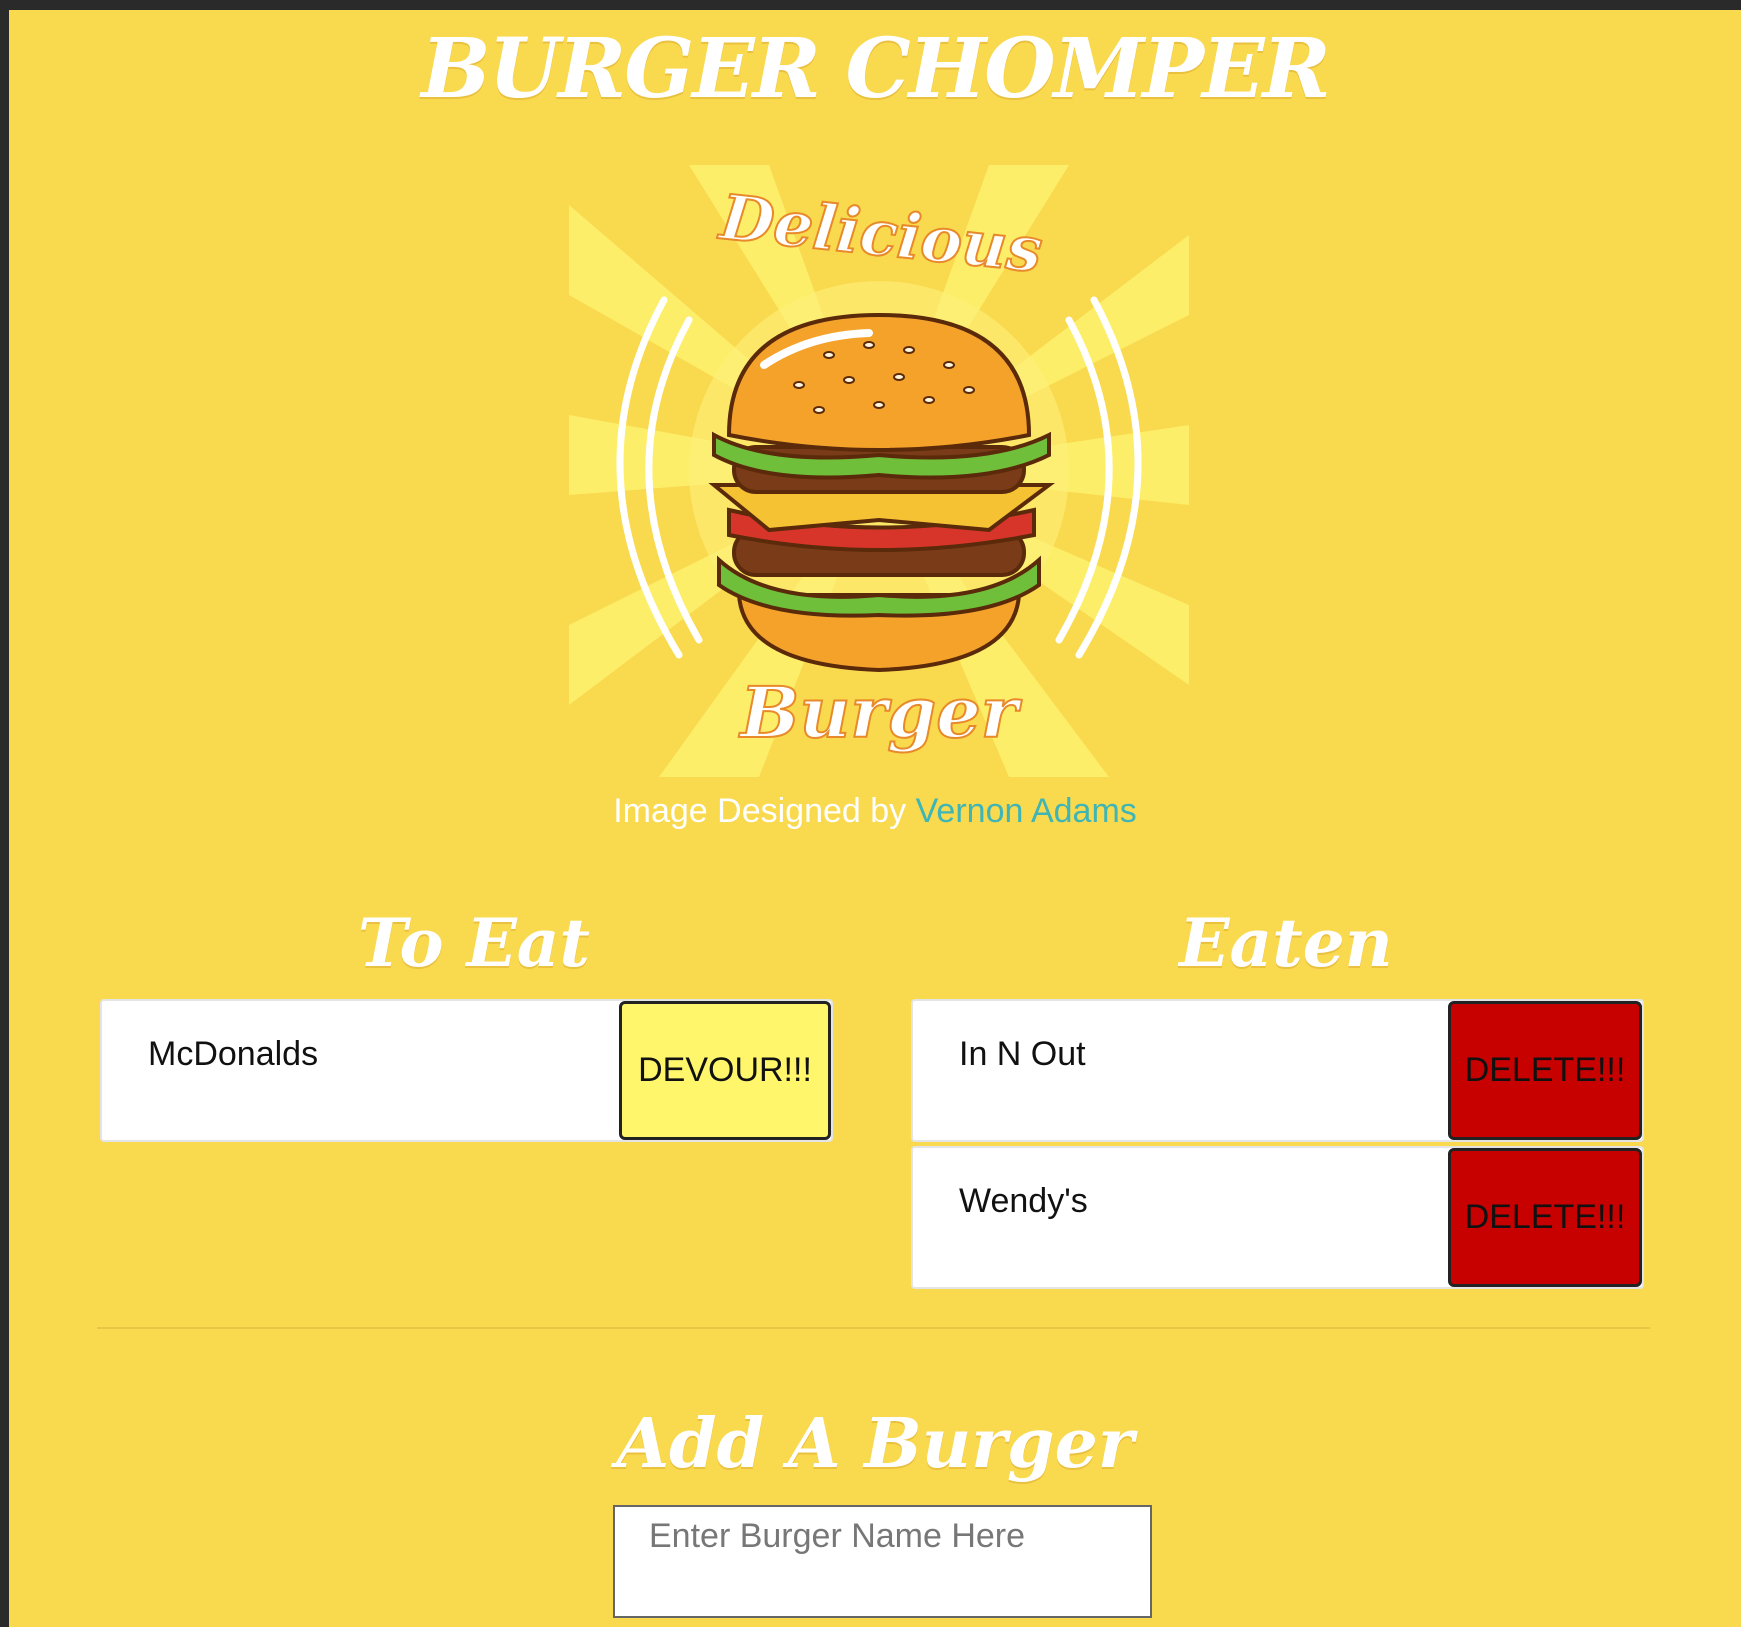 This screenshot has width=1741, height=1627. Describe the element at coordinates (1277, 1217) in the screenshot. I see `eaten-item: Wendy's DELETE!!!` at that location.